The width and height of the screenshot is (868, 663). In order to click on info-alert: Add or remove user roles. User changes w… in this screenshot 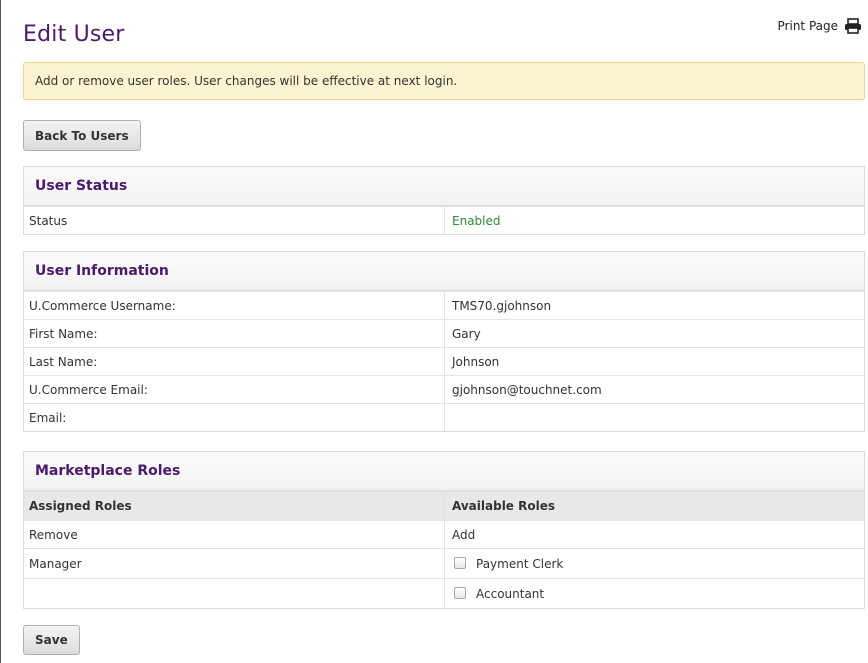, I will do `click(444, 81)`.